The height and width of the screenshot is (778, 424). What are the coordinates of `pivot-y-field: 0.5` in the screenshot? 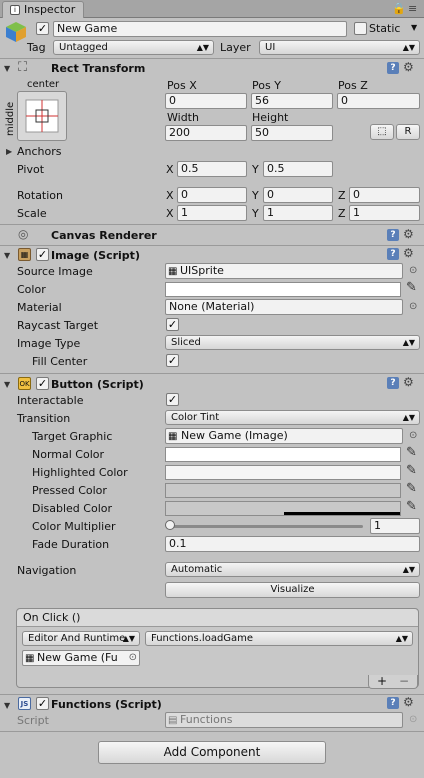 It's located at (298, 169).